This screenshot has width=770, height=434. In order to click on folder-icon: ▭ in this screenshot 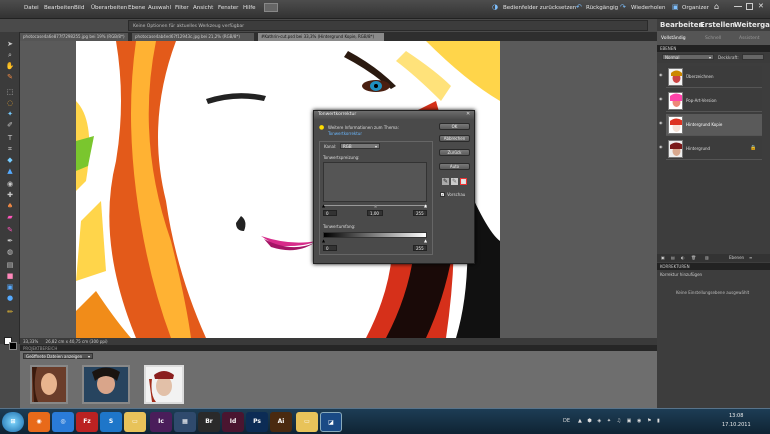, I will do `click(135, 422)`.